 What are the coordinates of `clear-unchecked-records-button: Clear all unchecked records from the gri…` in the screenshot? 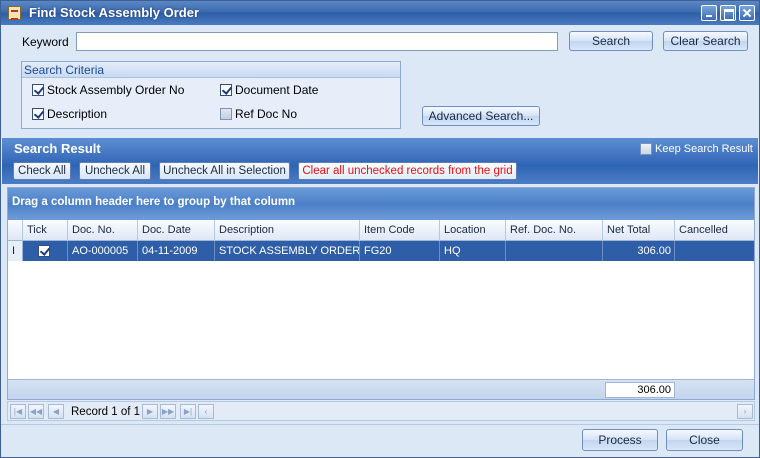 It's located at (407, 171).